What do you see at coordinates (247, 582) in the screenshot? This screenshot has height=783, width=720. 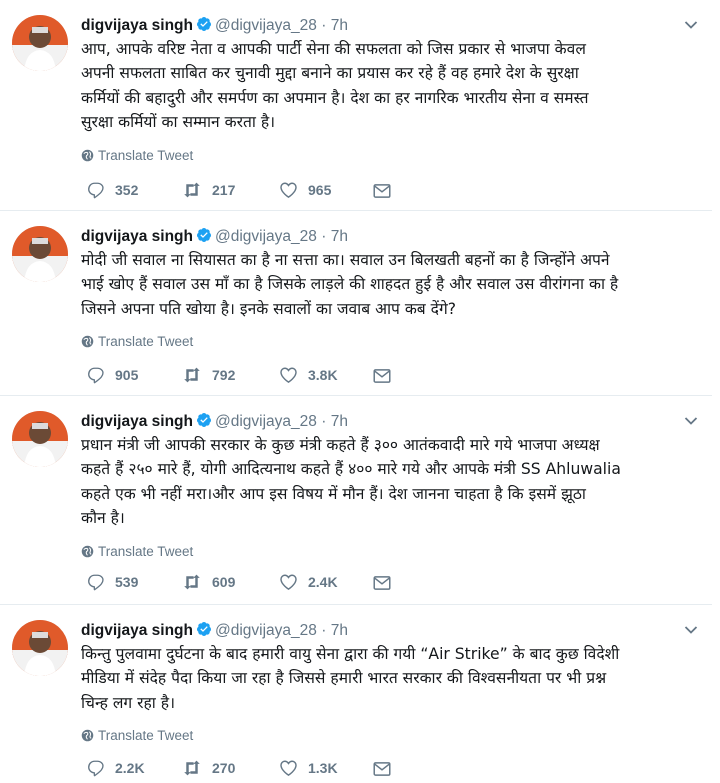 I see `tweet-actions: 539 609 2.4K` at bounding box center [247, 582].